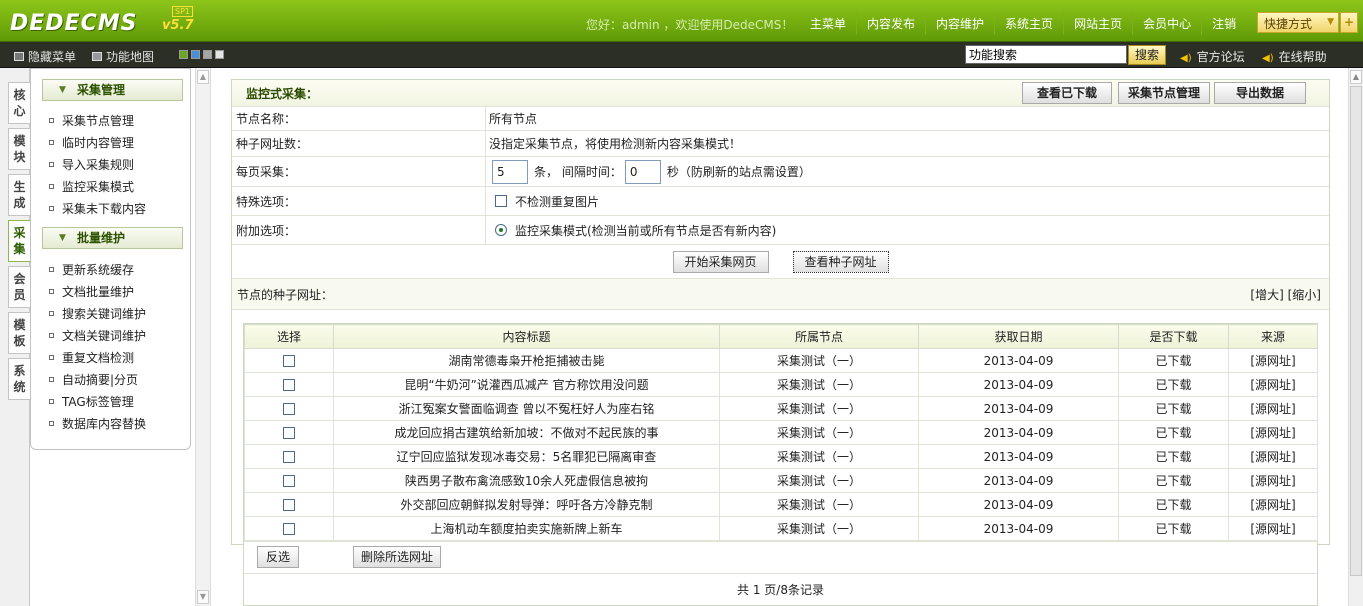 This screenshot has height=606, width=1363. I want to click on vtab-core: 核心, so click(19, 103).